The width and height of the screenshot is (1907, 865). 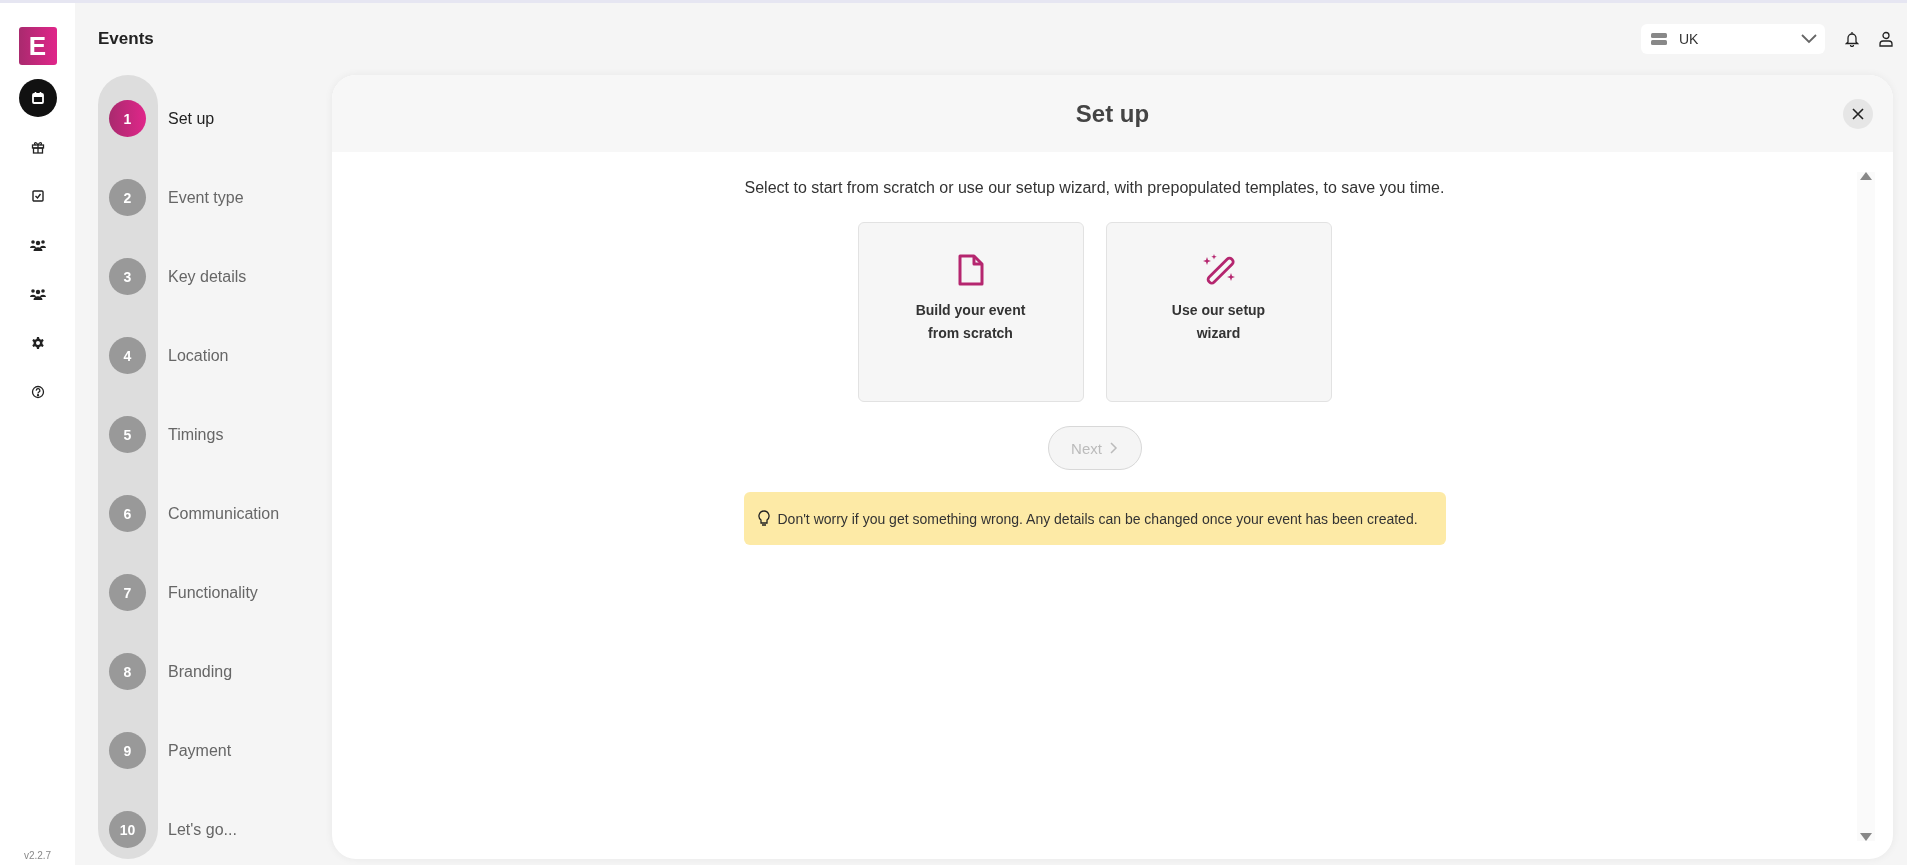 I want to click on scroll-down-icon, so click(x=1866, y=837).